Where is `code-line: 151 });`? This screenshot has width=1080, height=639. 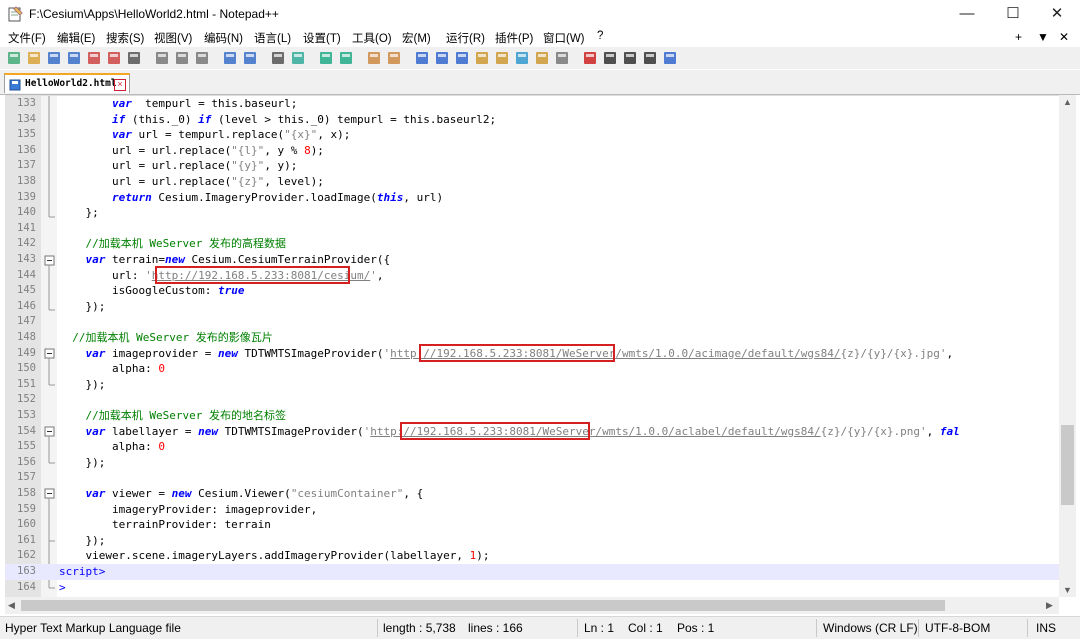 code-line: 151 }); is located at coordinates (532, 385).